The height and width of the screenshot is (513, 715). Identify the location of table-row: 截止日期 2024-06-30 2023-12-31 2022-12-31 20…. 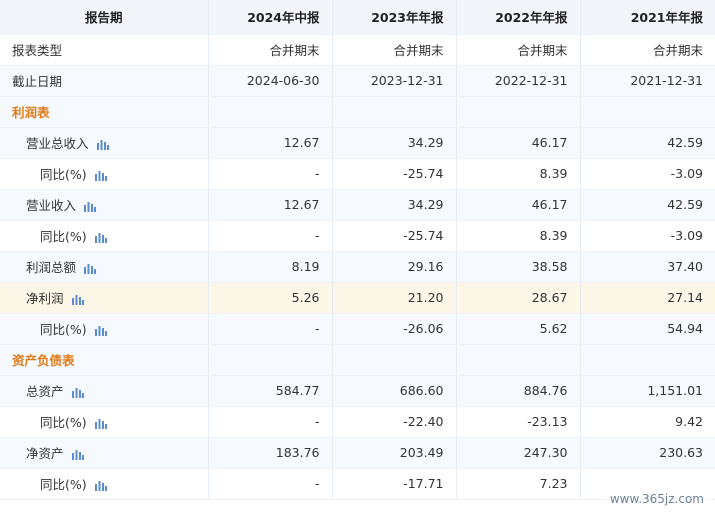
(357, 81).